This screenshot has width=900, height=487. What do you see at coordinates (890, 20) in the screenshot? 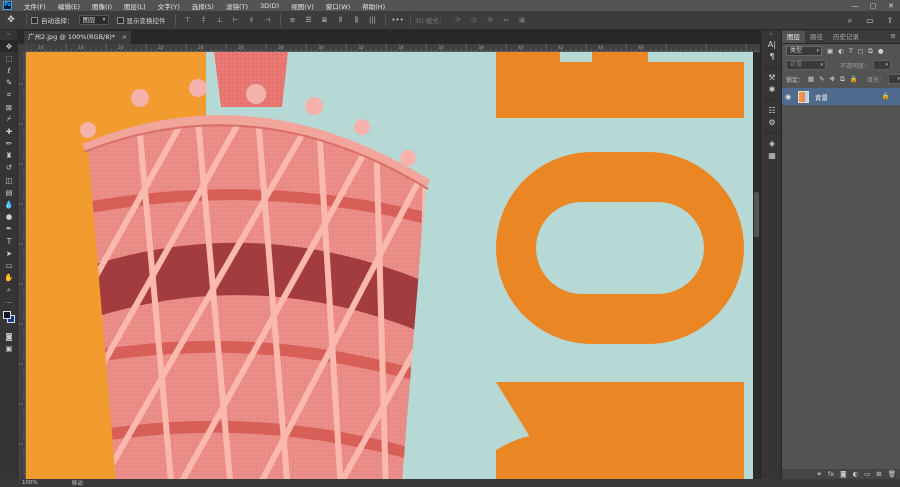
I see `share-icon: ⇪` at bounding box center [890, 20].